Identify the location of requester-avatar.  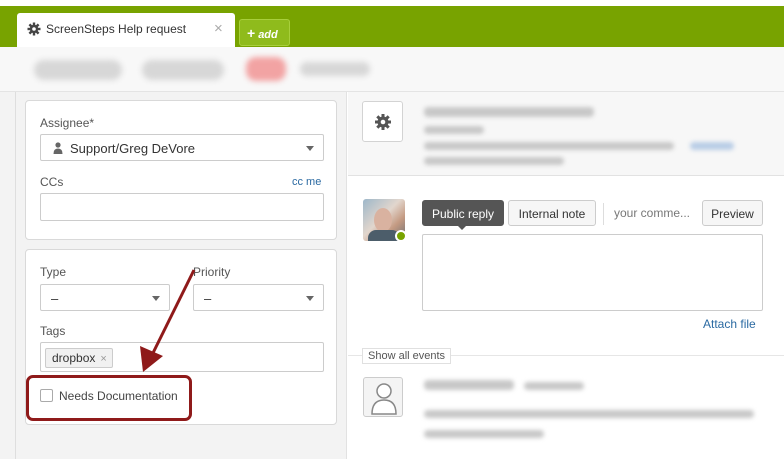
(383, 397).